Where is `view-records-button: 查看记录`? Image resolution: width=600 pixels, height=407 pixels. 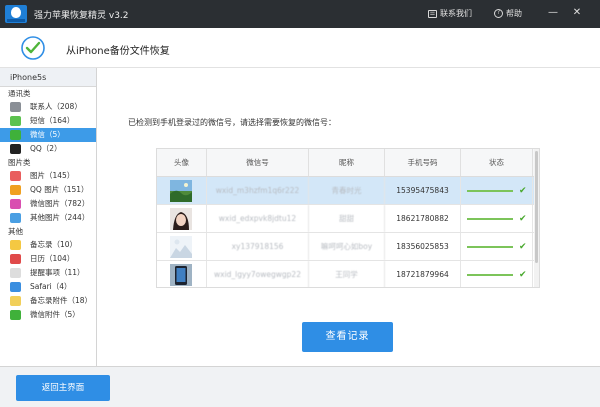 view-records-button: 查看记录 is located at coordinates (347, 337).